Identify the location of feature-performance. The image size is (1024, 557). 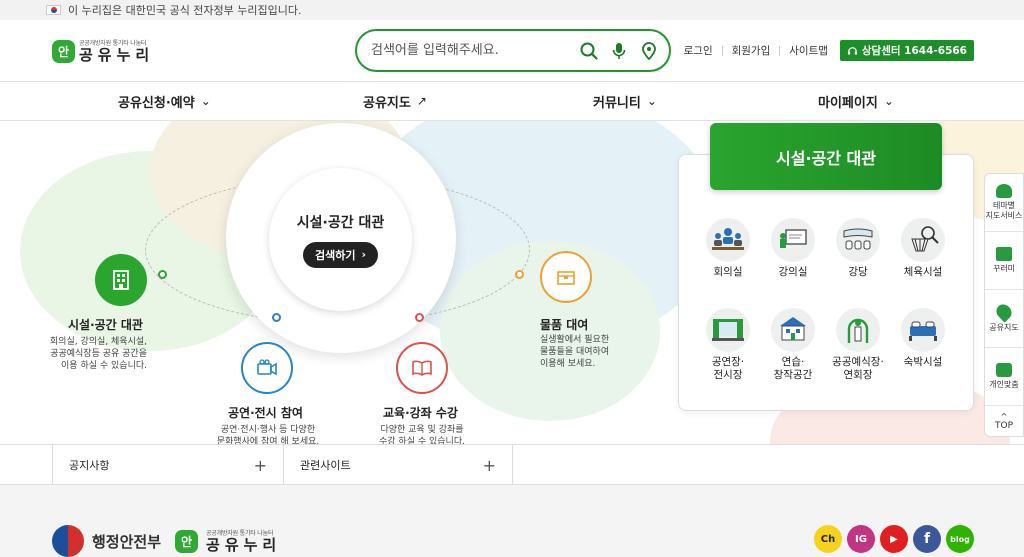
(267, 368).